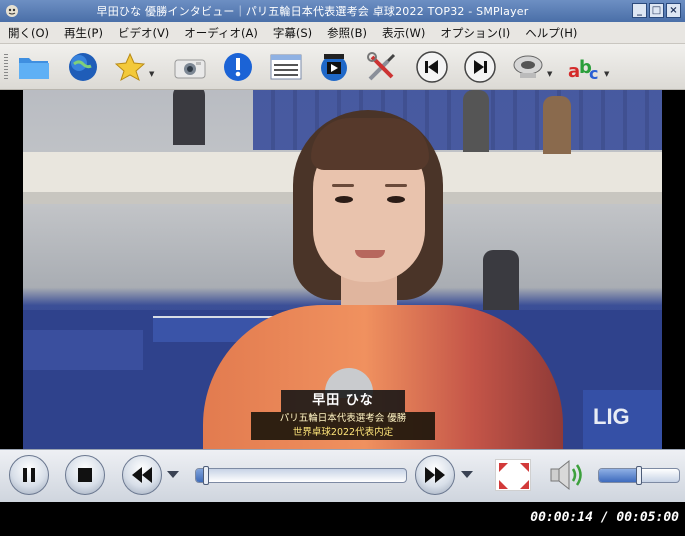  I want to click on seek-bar, so click(301, 475).